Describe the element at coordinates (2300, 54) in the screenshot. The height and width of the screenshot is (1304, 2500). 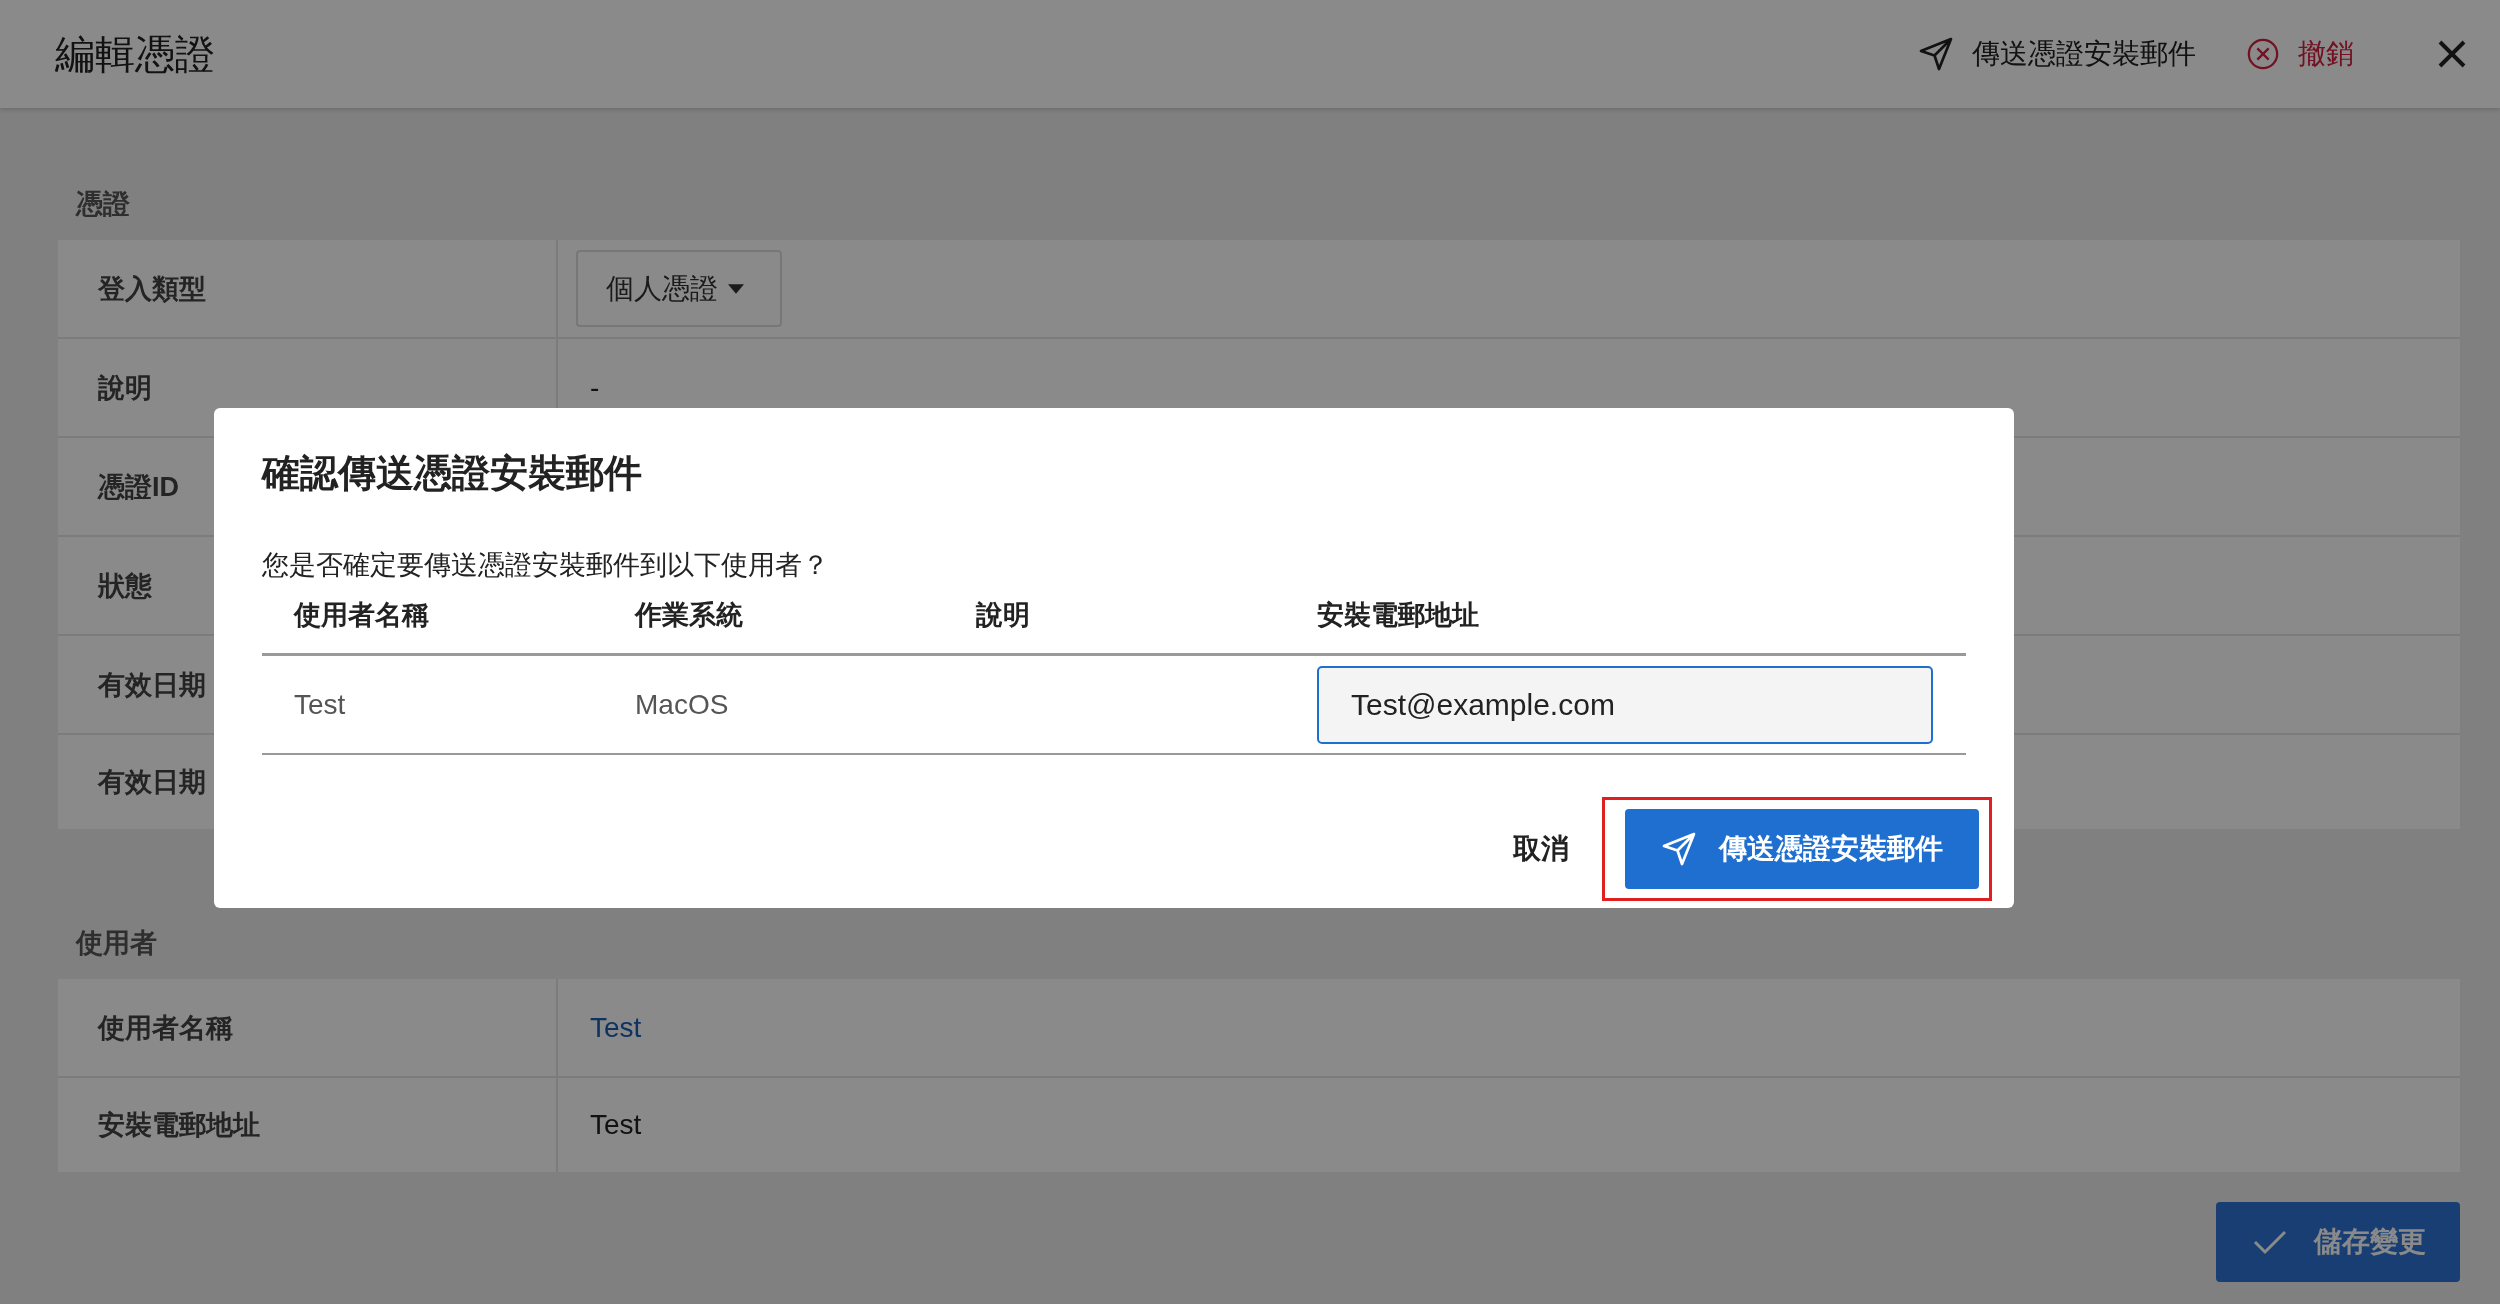
I see `revoke-button: 撤銷` at that location.